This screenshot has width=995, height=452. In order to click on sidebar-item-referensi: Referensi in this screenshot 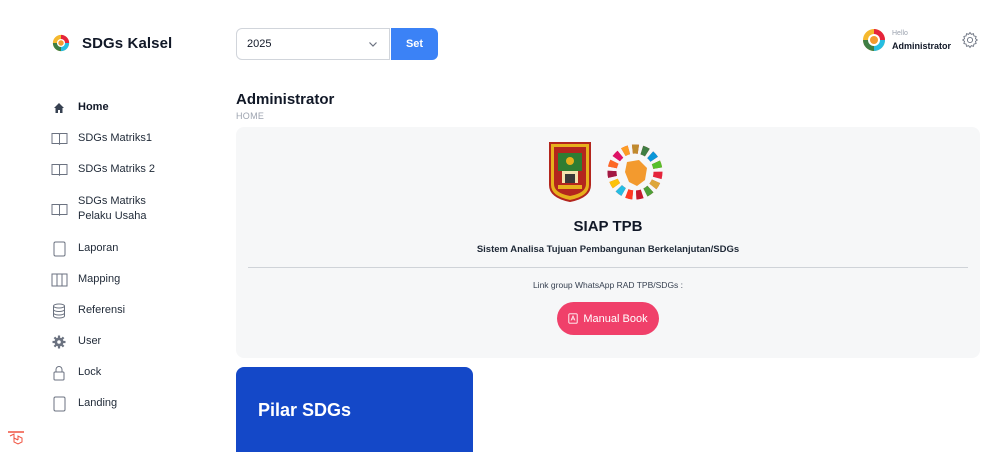, I will do `click(130, 310)`.